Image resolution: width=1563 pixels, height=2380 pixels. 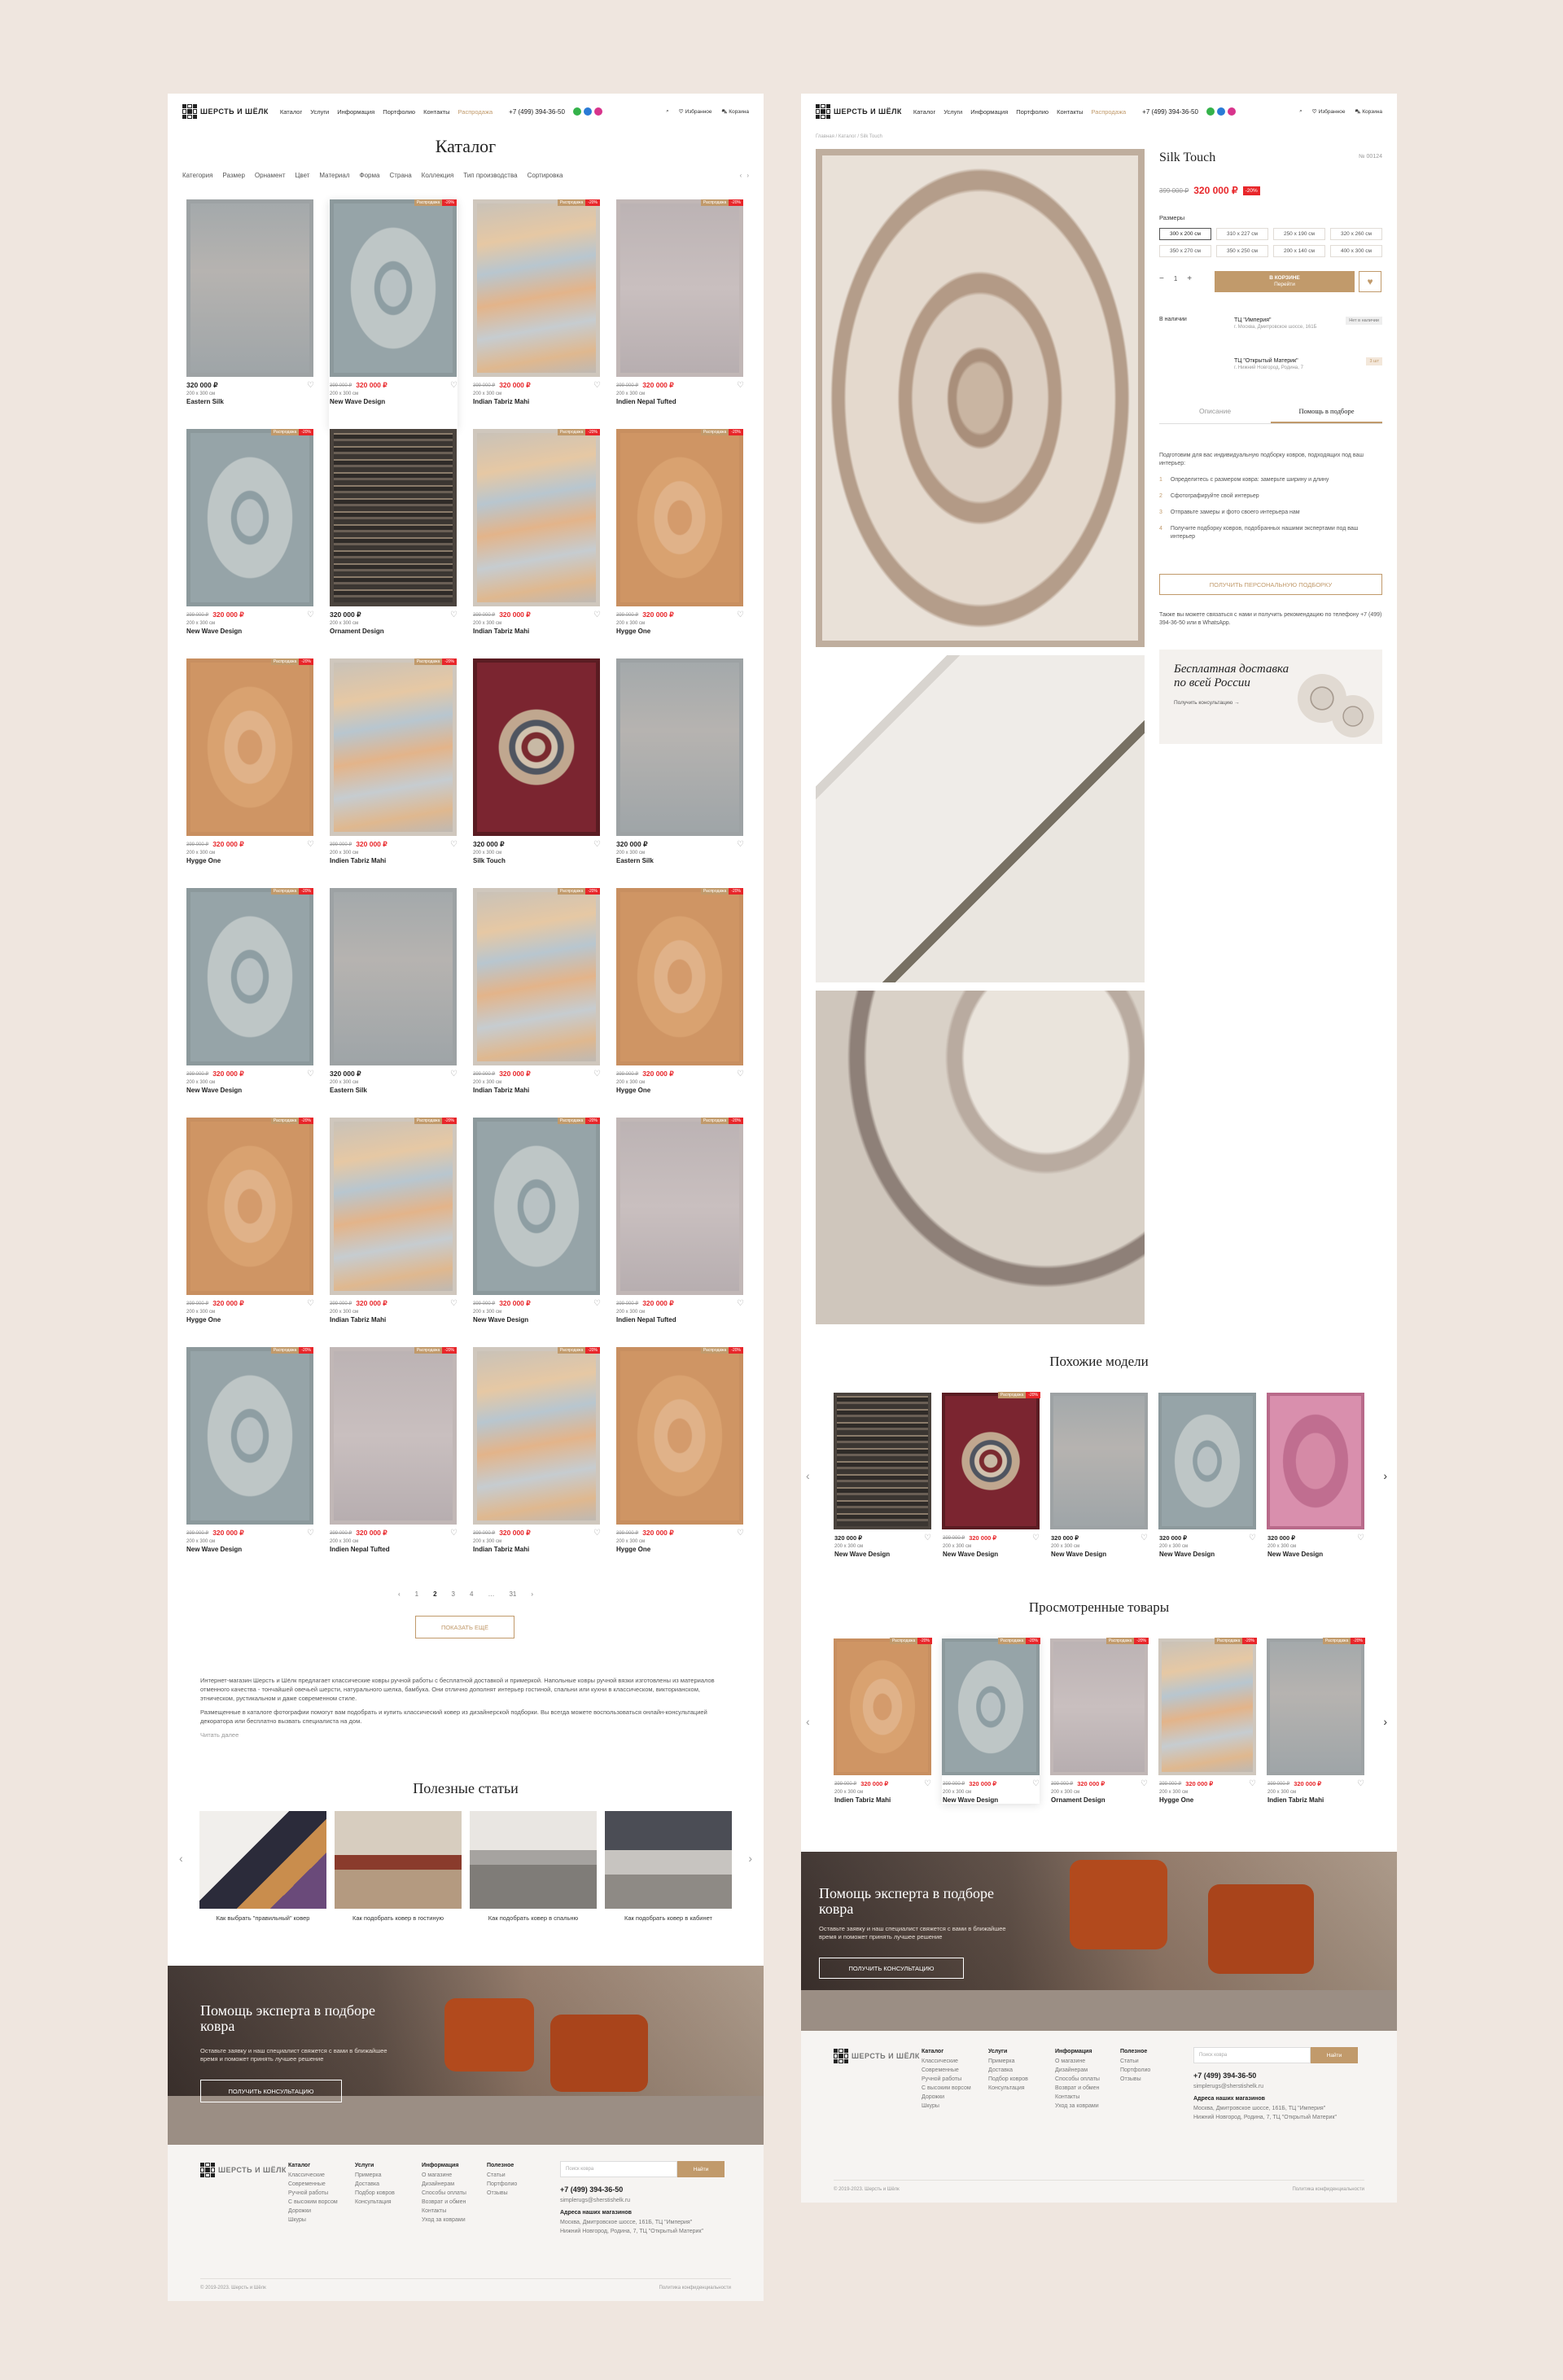 I want to click on tab-help: Помощь в подборе, so click(x=1326, y=415).